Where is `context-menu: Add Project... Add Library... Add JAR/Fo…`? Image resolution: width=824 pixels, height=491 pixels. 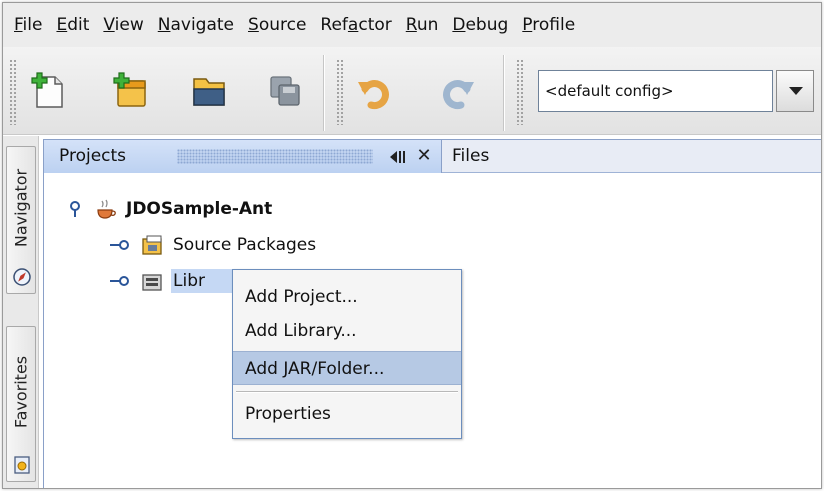
context-menu: Add Project... Add Library... Add JAR/Fo… is located at coordinates (347, 354).